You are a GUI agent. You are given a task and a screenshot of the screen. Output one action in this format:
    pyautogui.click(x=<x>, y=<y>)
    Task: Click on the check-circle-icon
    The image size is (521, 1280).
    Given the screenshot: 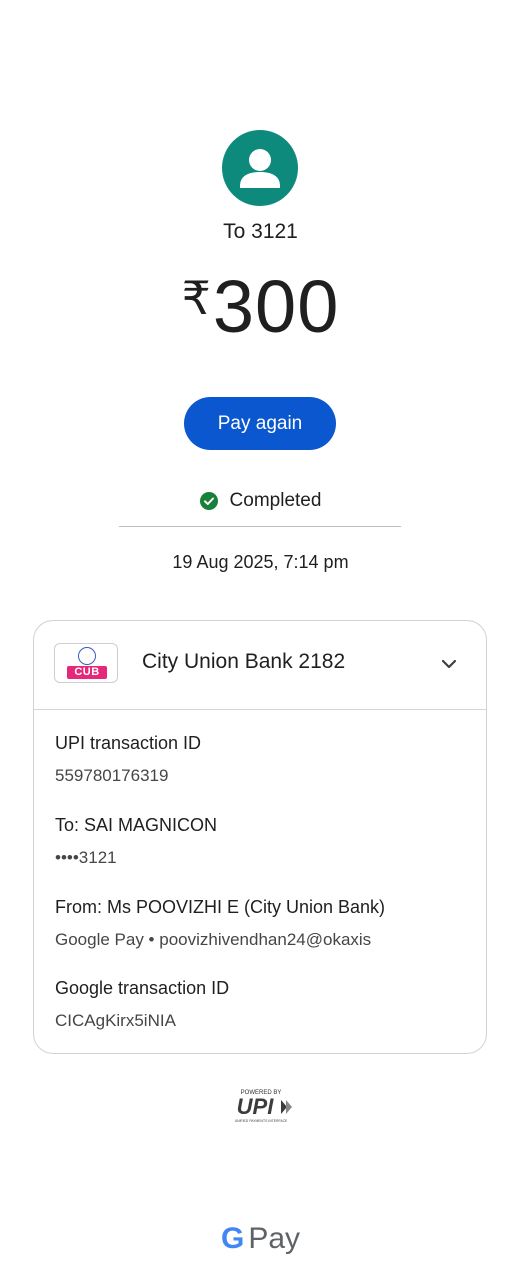 What is the action you would take?
    pyautogui.click(x=208, y=501)
    